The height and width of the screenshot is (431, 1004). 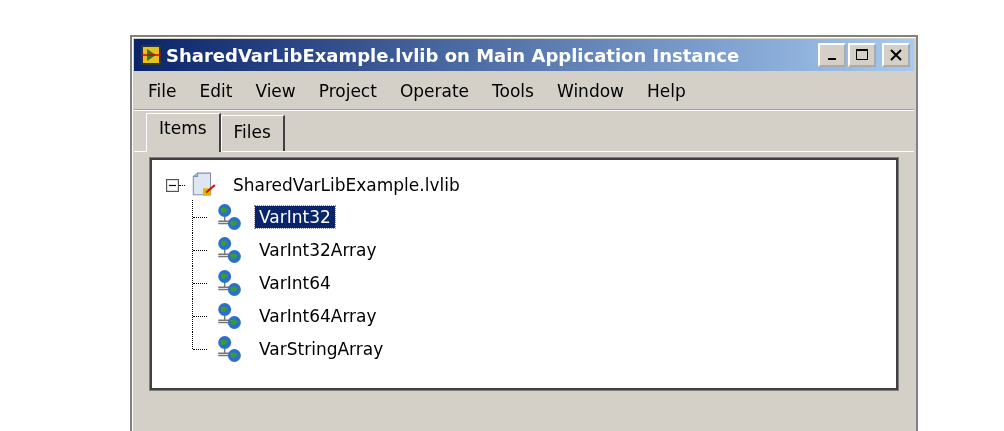 I want to click on tree-item: VarStringArray, so click(x=321, y=348).